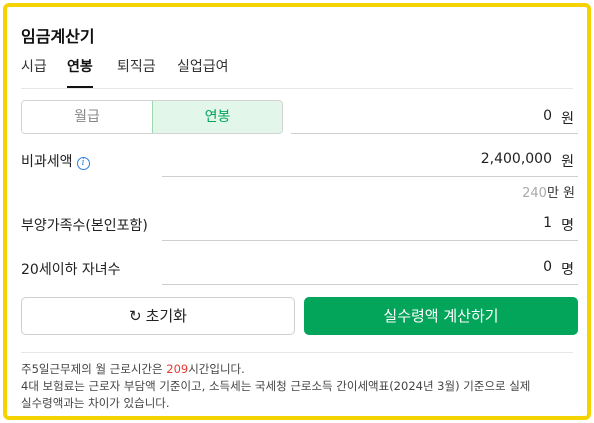  Describe the element at coordinates (71, 270) in the screenshot. I see `children-label: 20세이하 자녀수` at that location.